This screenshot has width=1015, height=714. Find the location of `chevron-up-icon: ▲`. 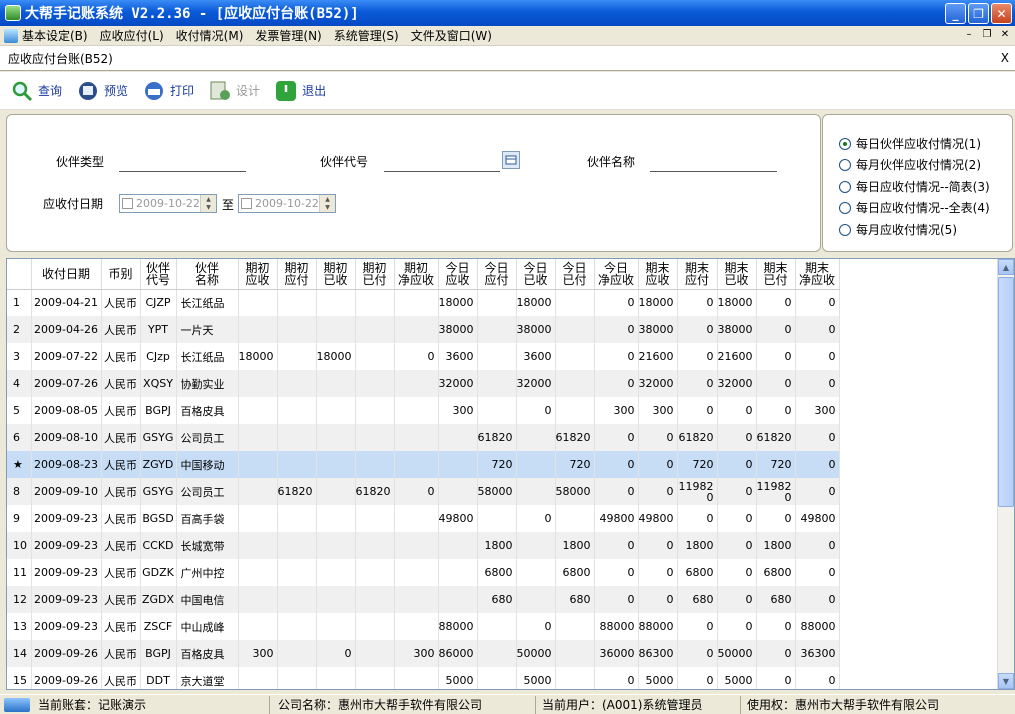

chevron-up-icon: ▲ is located at coordinates (327, 199).